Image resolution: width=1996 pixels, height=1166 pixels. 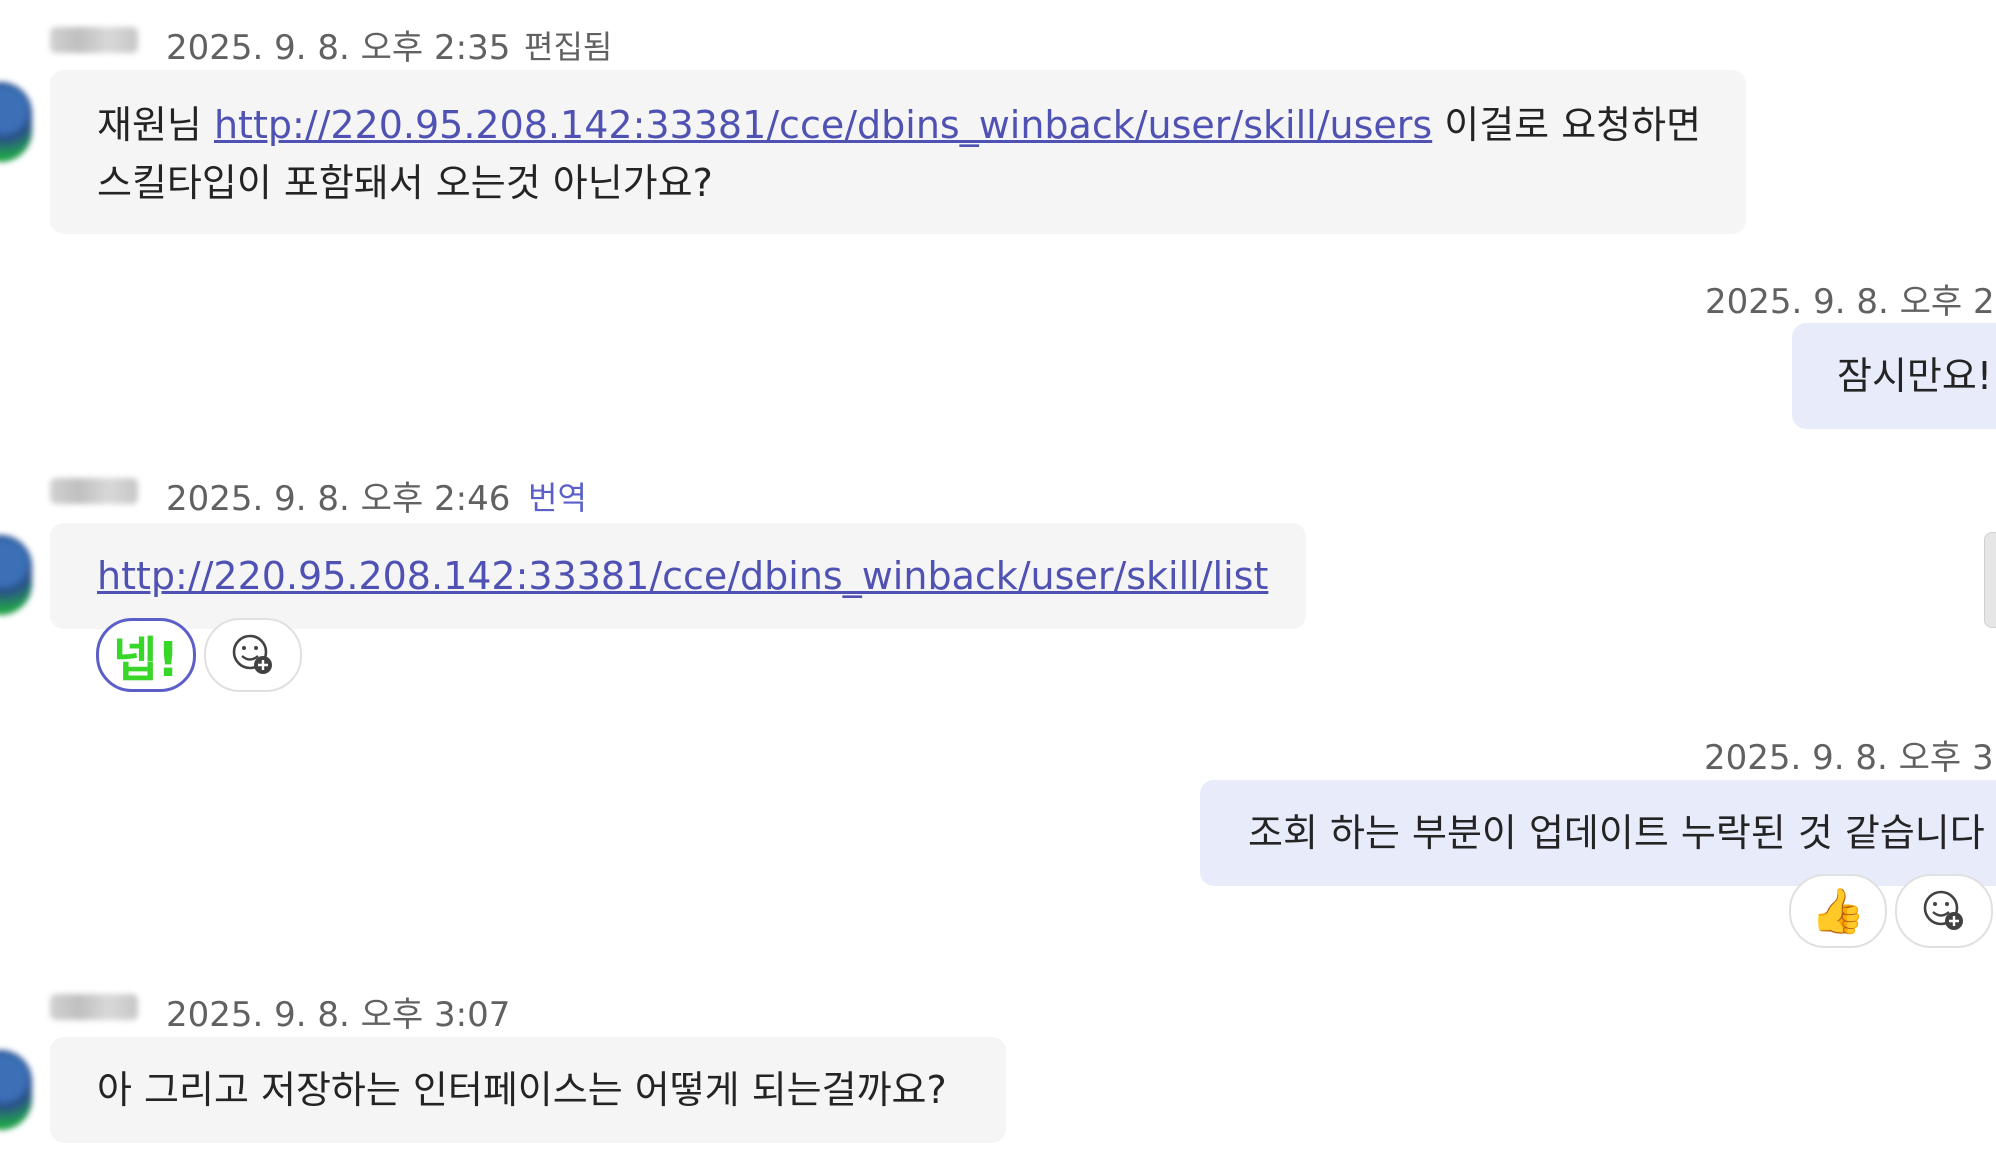 I want to click on reaction-chip-thumbs-up: 👍, so click(x=1838, y=911).